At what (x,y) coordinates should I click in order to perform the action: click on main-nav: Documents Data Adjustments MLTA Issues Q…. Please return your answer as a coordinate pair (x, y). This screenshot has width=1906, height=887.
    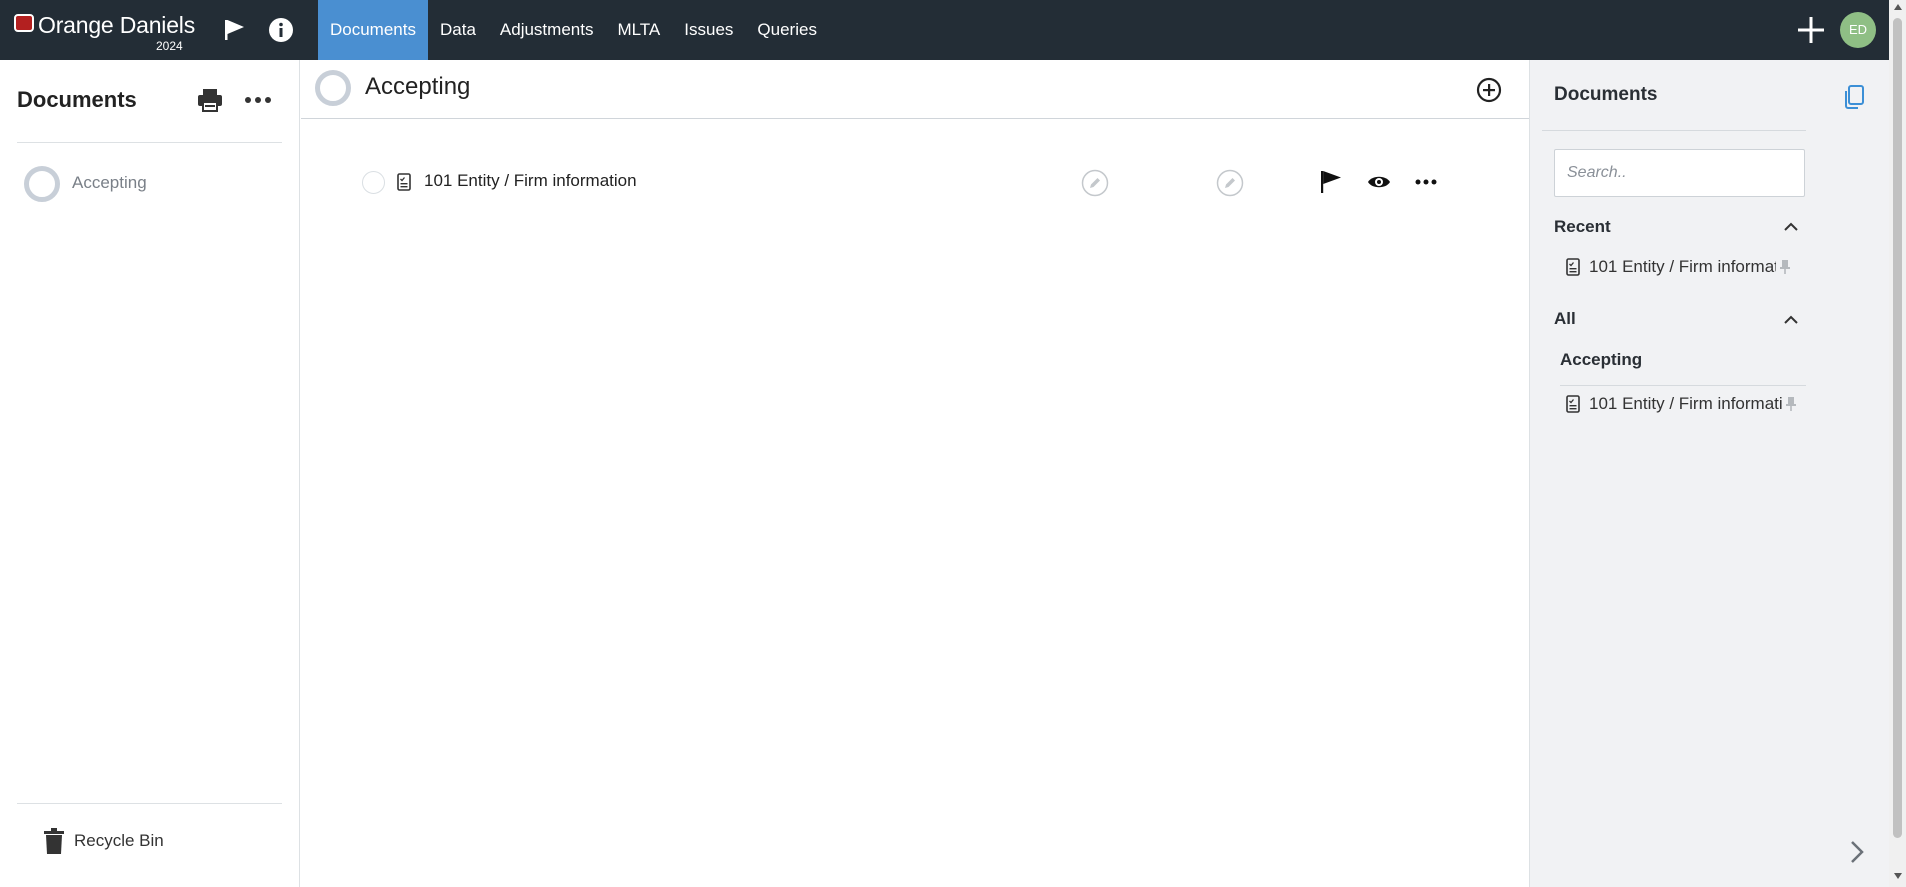
    Looking at the image, I should click on (573, 30).